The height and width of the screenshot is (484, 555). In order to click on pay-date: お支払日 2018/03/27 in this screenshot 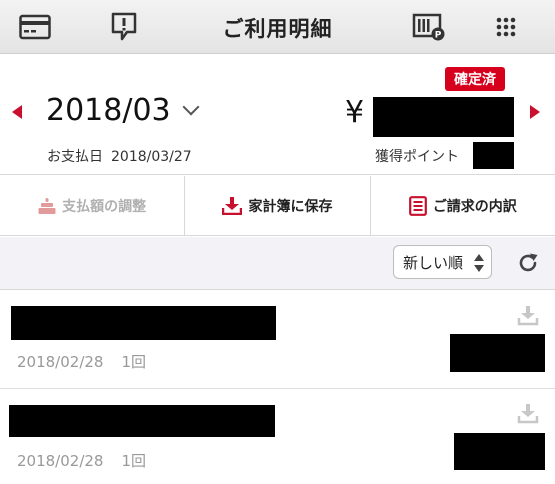, I will do `click(119, 156)`.